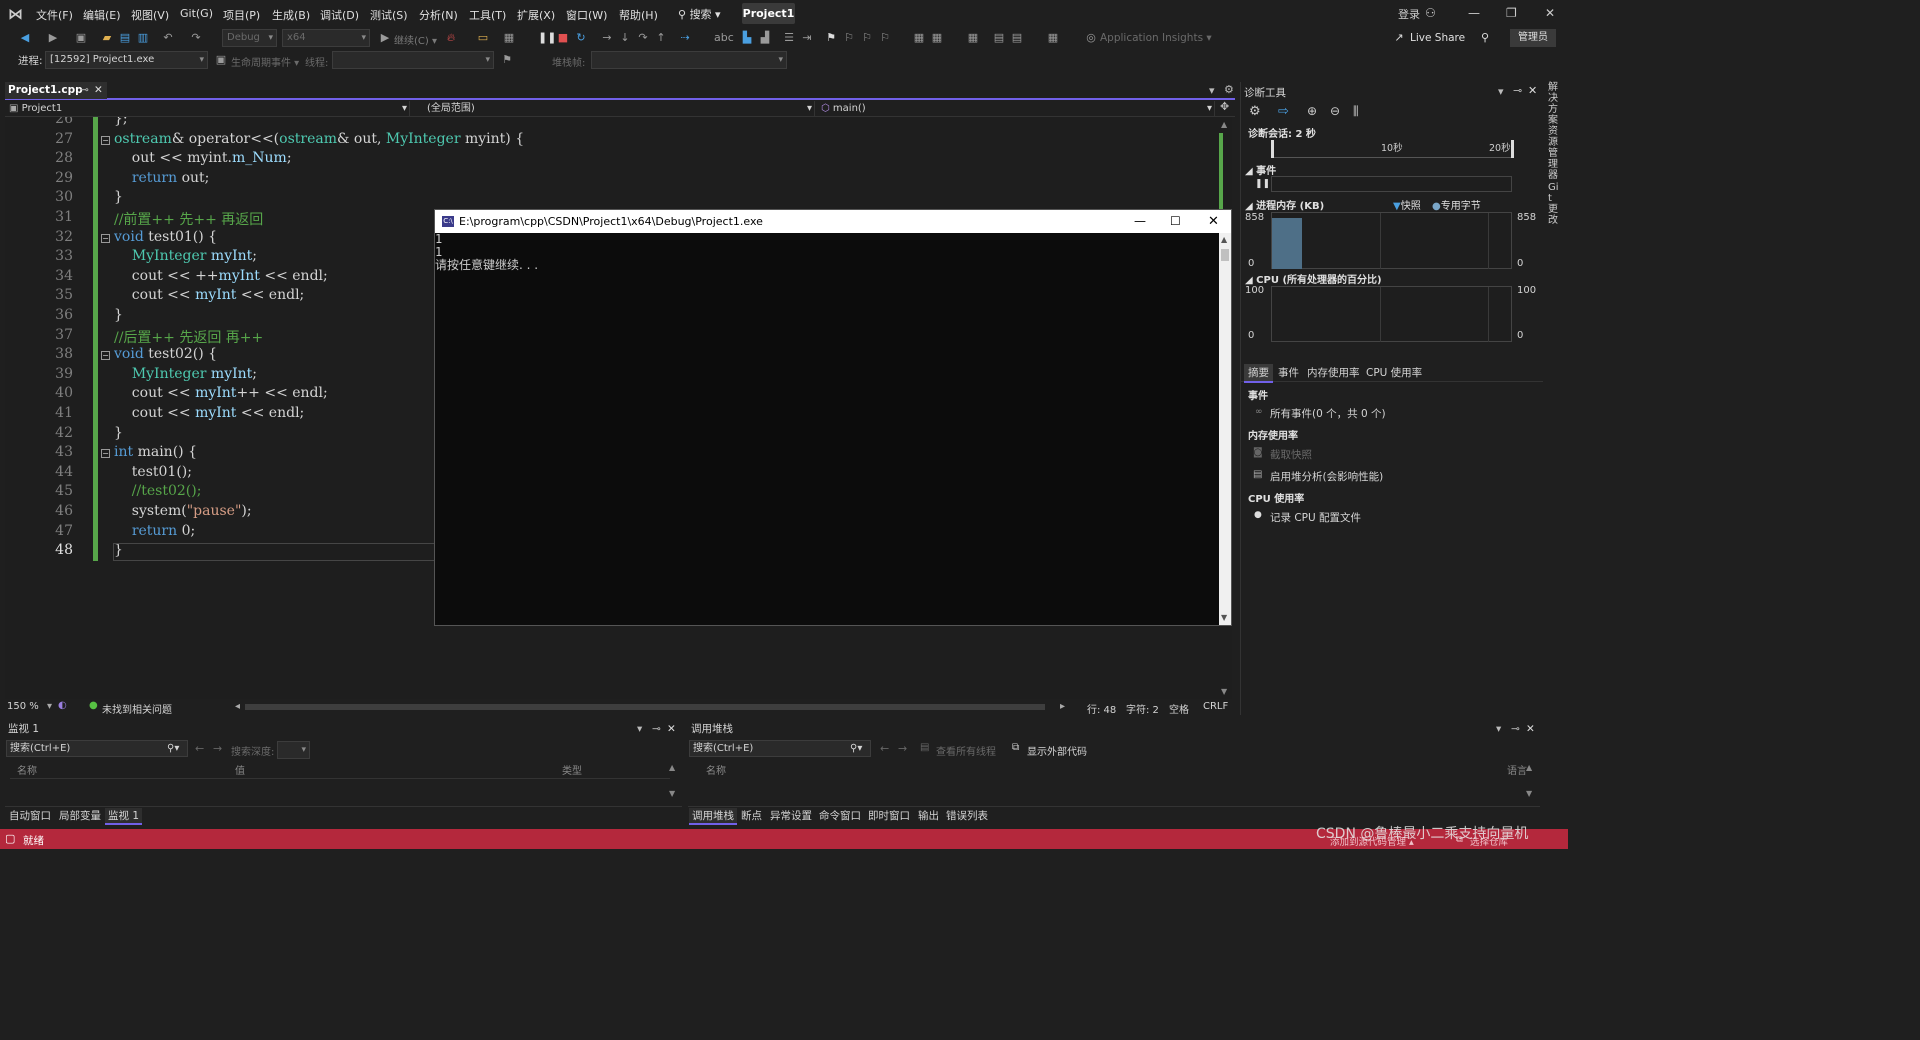 The image size is (1920, 1040). What do you see at coordinates (1501, 91) in the screenshot?
I see `diag-dropdown-icon: ▾` at bounding box center [1501, 91].